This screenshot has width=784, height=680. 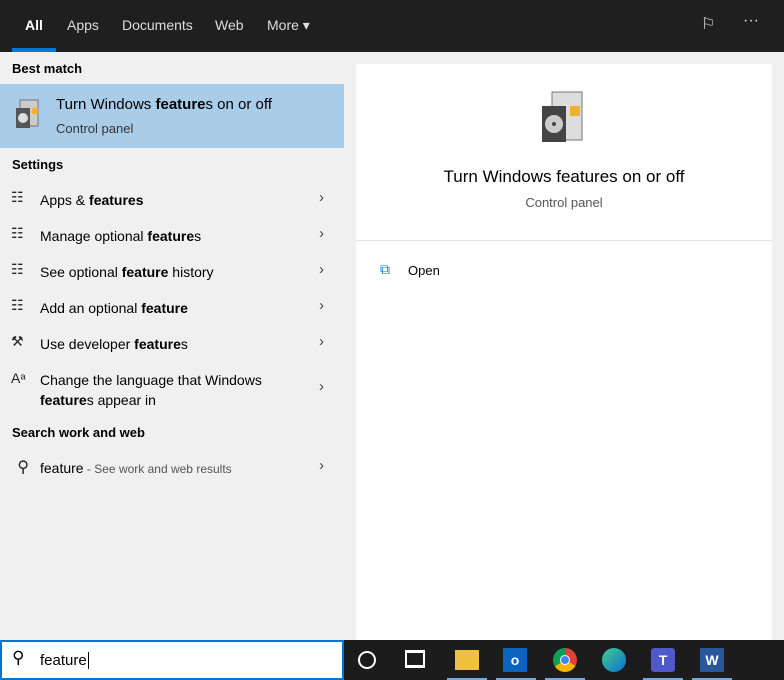 What do you see at coordinates (392, 26) in the screenshot?
I see `filter-bar: All Apps Documents Web More ▾ ⚐ ···` at bounding box center [392, 26].